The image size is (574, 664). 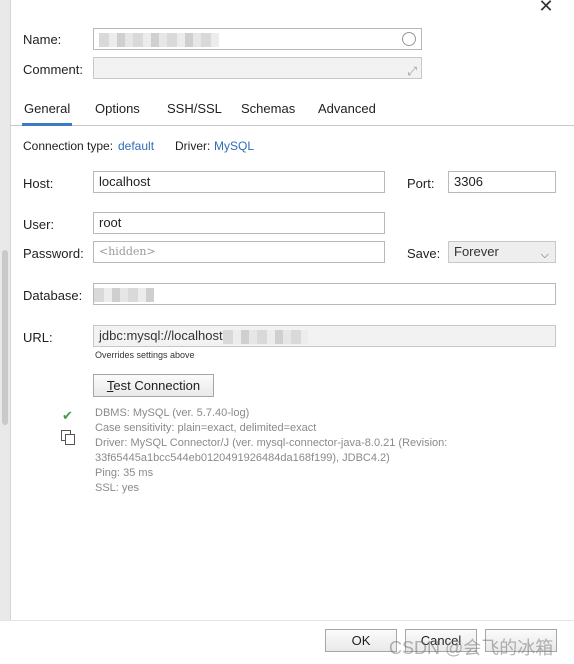 I want to click on url-field: jdbc:mysql://localhost, so click(x=324, y=336).